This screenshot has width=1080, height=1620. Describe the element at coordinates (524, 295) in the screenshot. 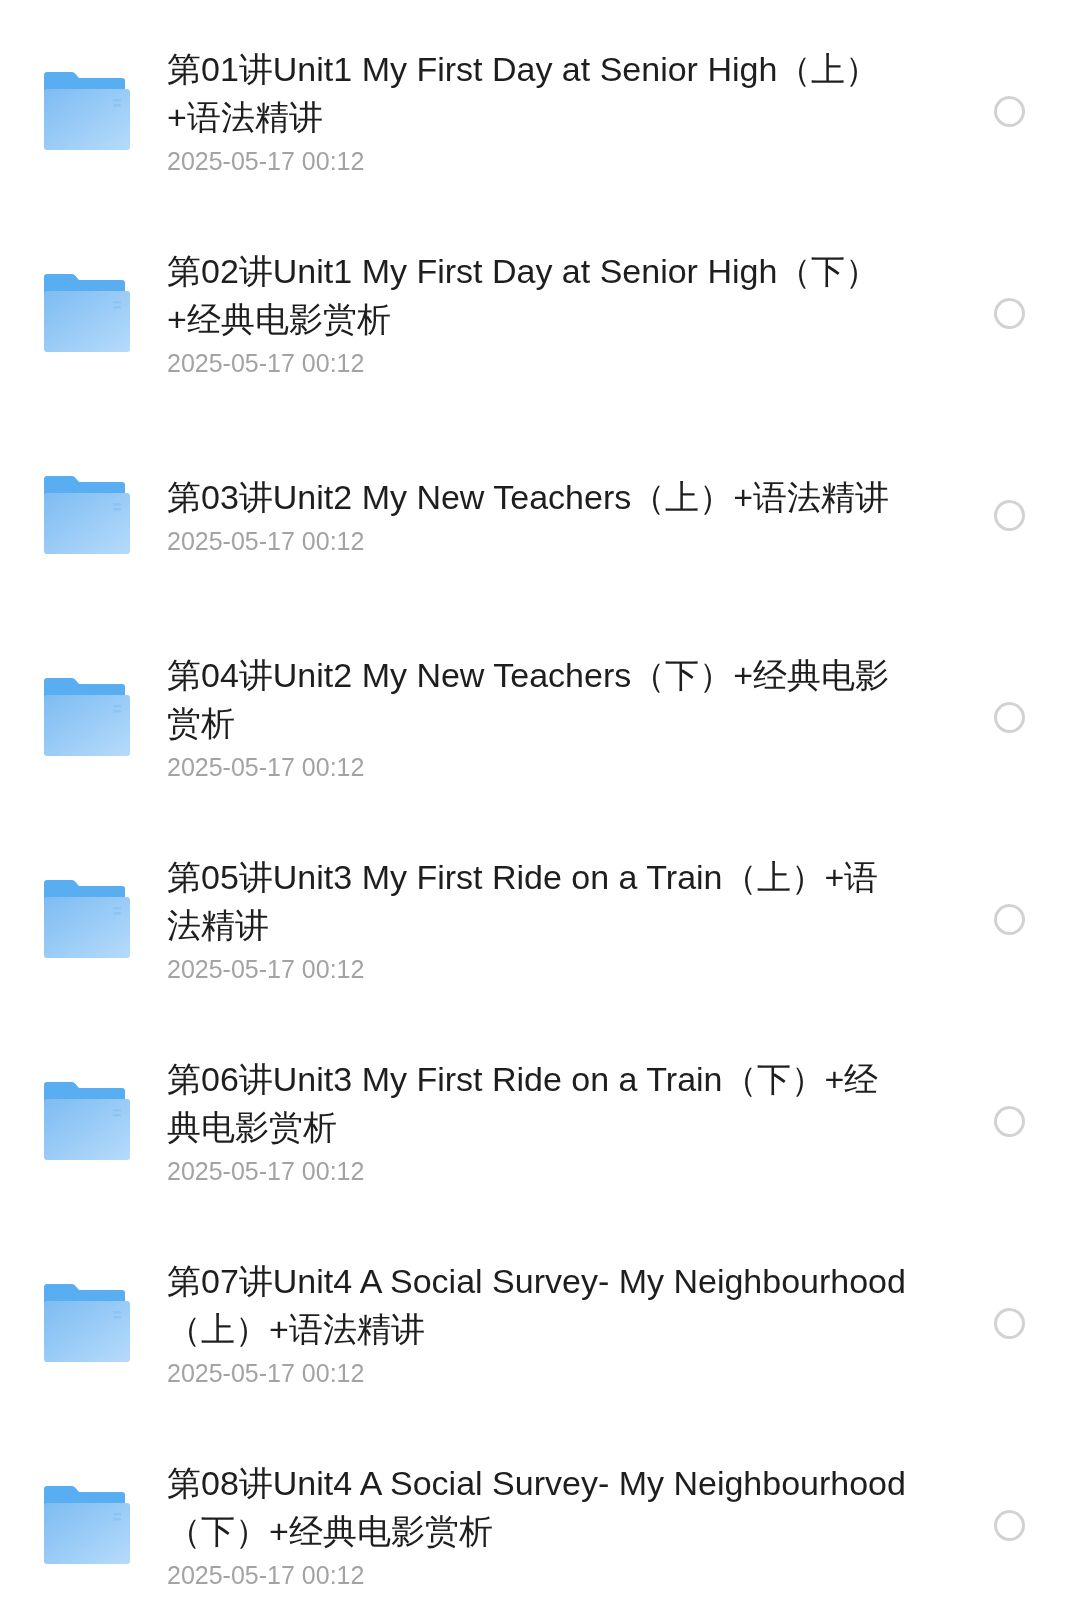

I see `folder-title: 第02讲Unit1 My First Day at Senior High（下）+经典电影赏析` at that location.